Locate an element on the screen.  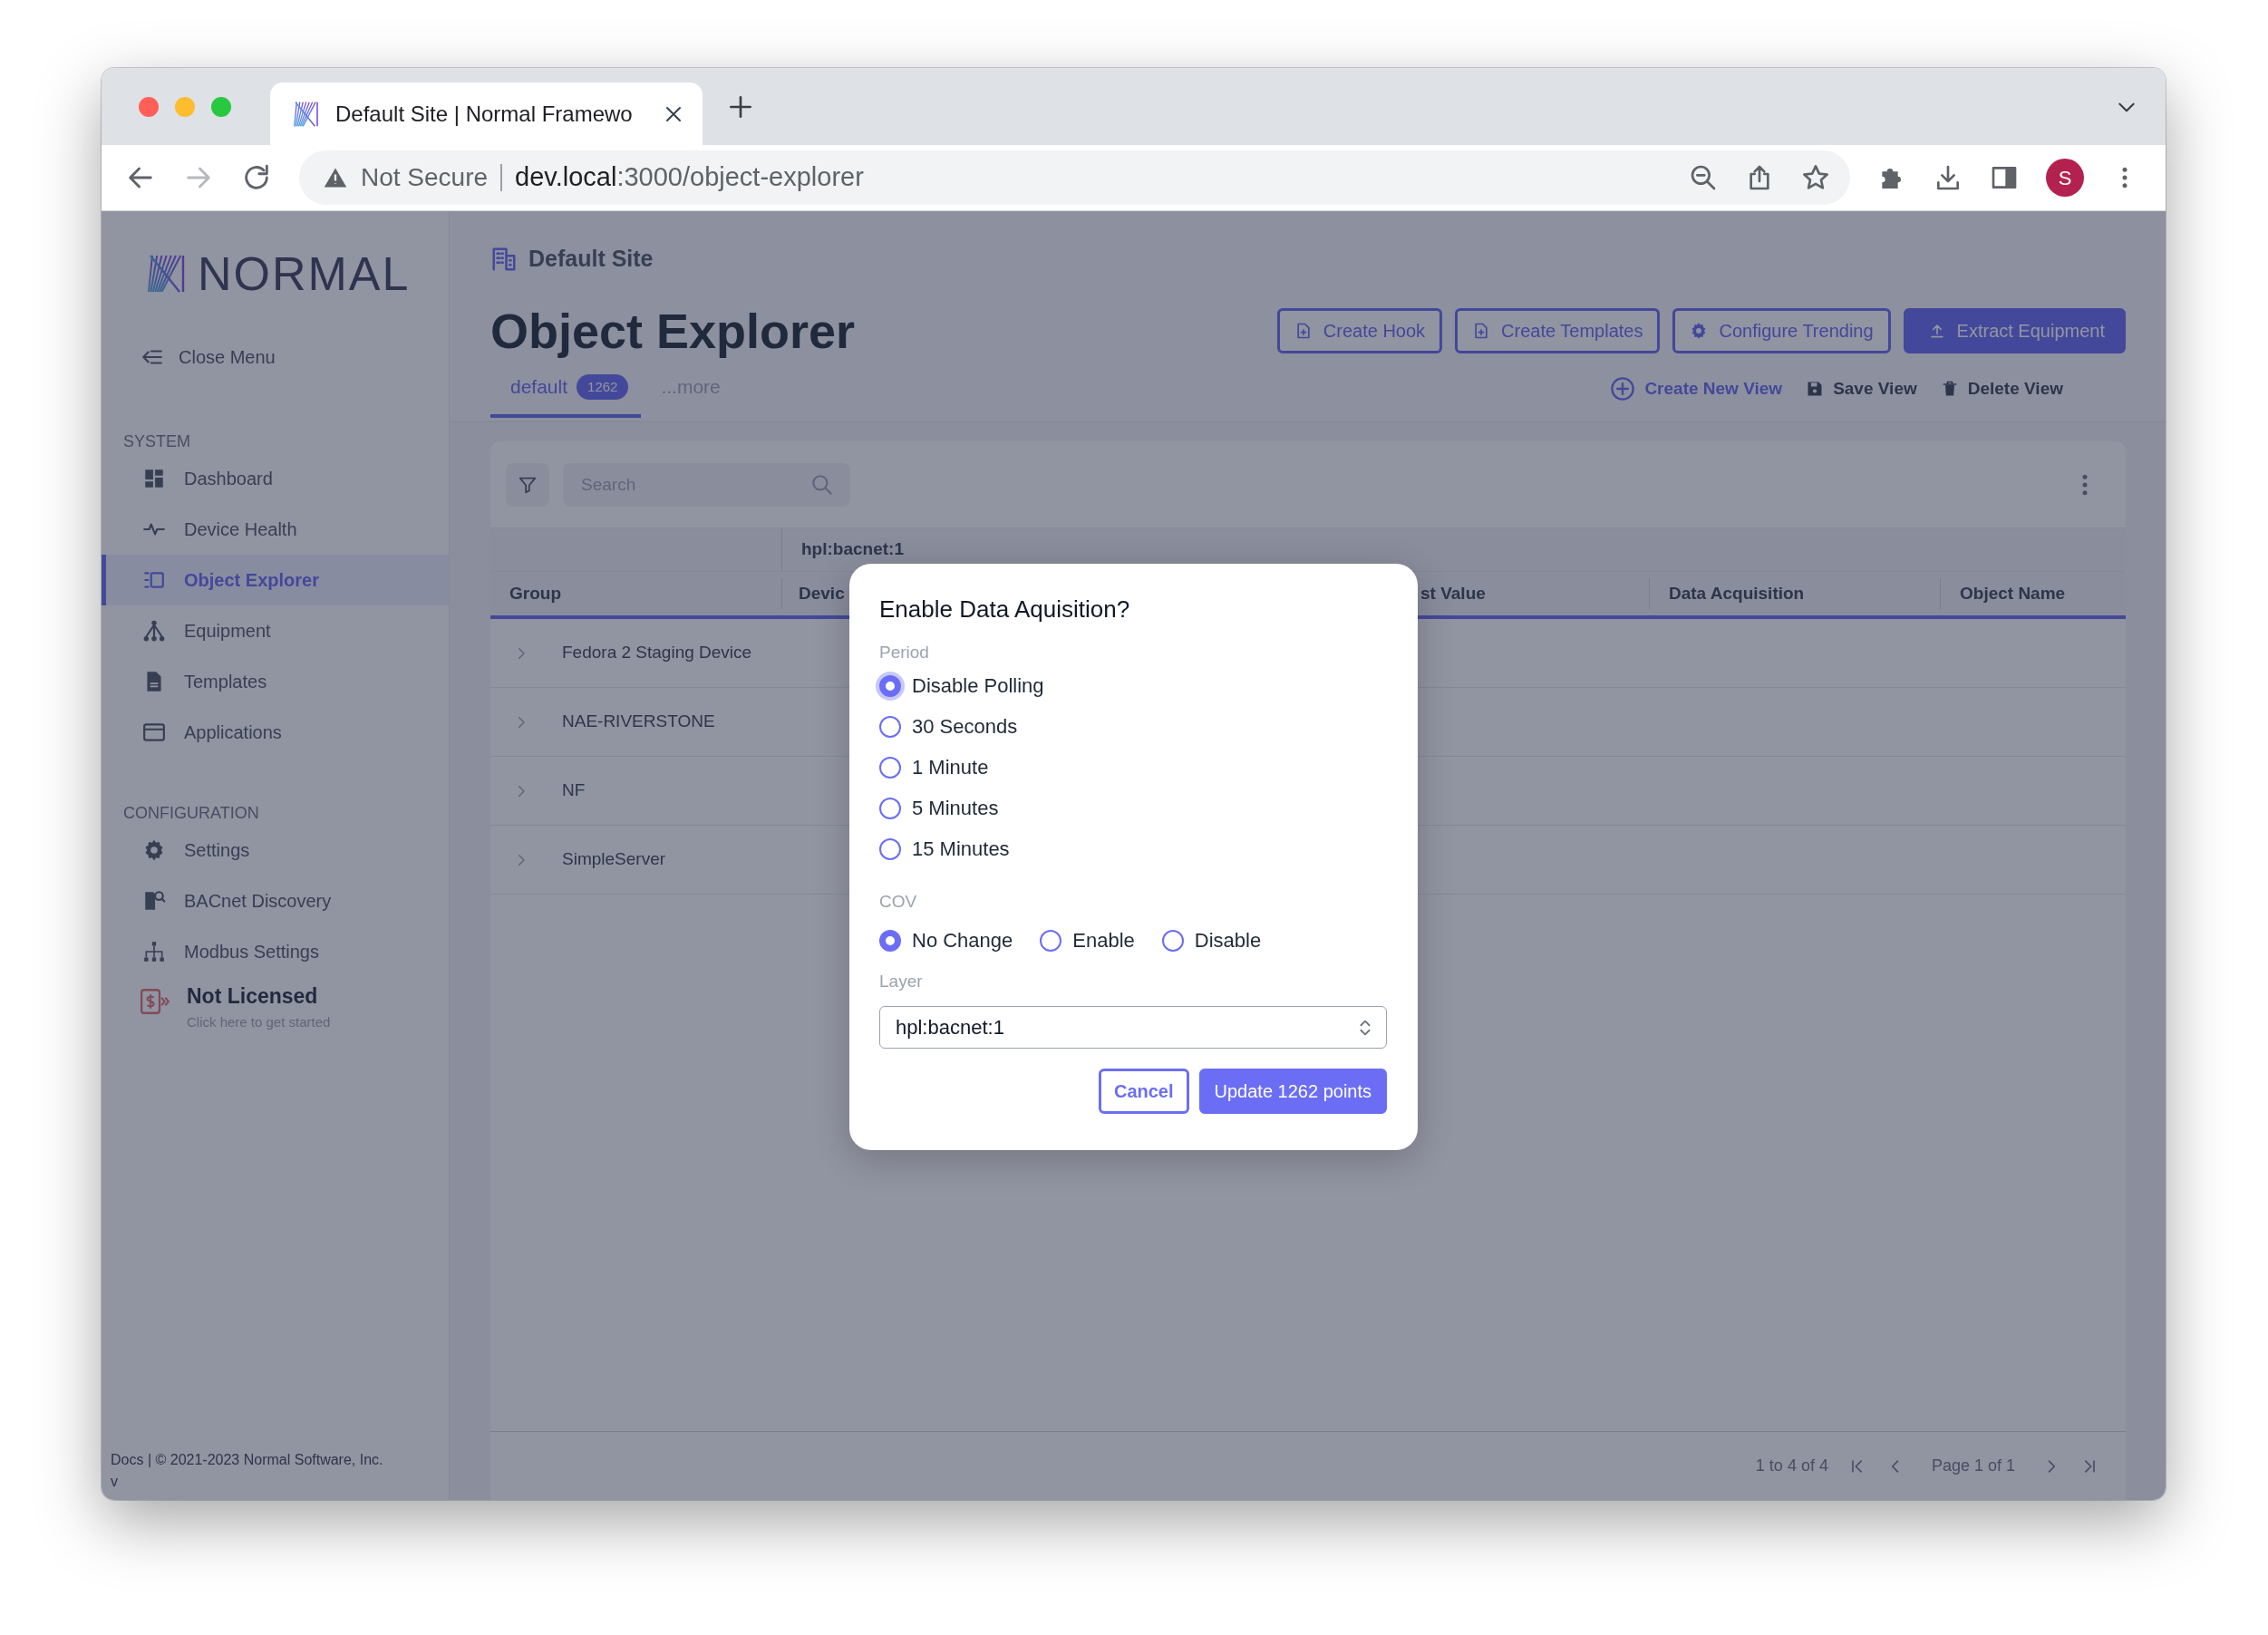
view-action-button: Save View is located at coordinates (1861, 388).